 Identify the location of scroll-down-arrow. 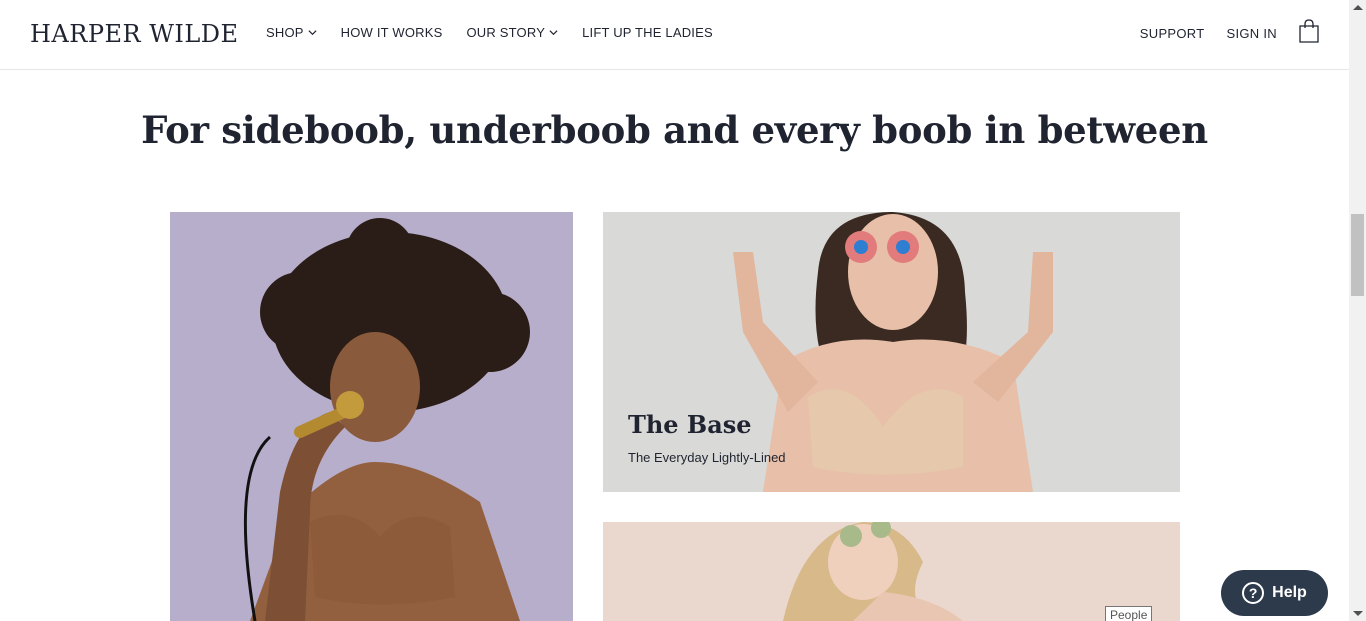
(1358, 613).